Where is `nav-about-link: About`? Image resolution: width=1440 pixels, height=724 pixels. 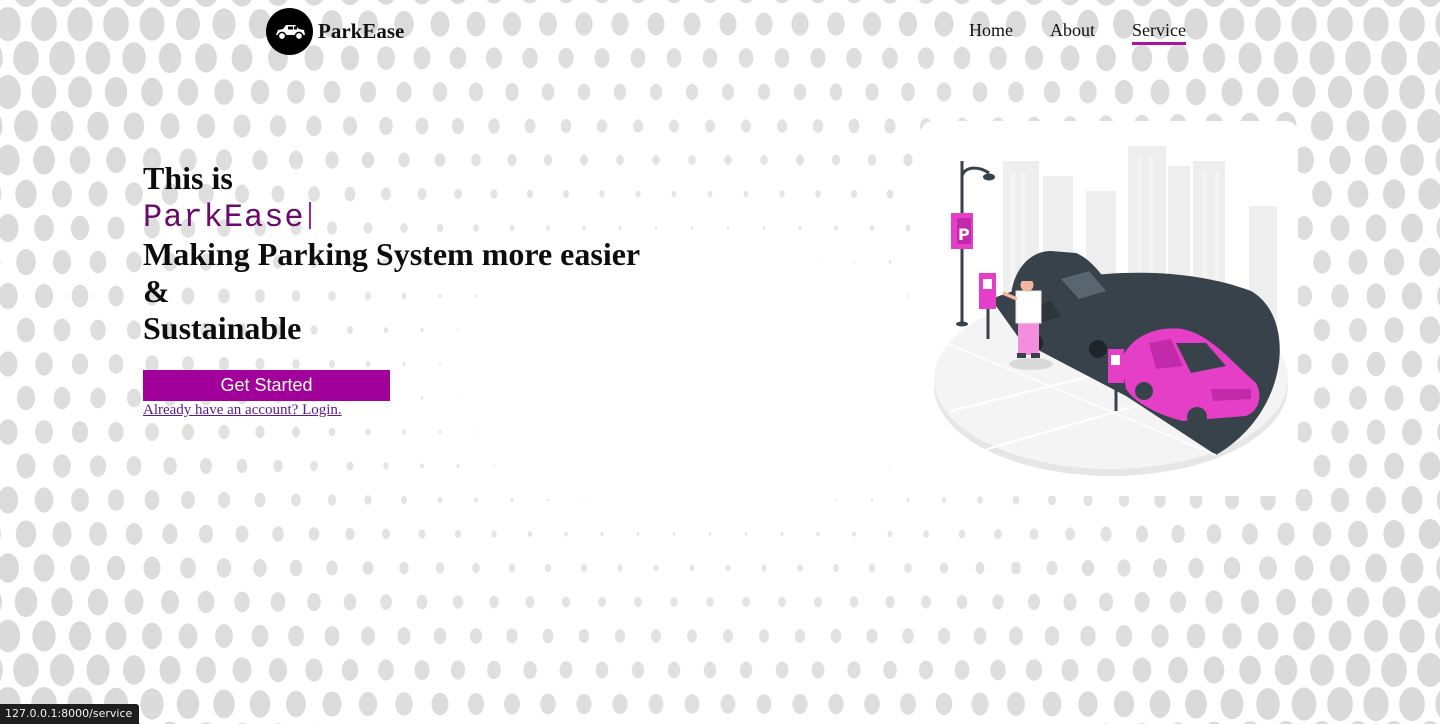 nav-about-link: About is located at coordinates (1072, 32).